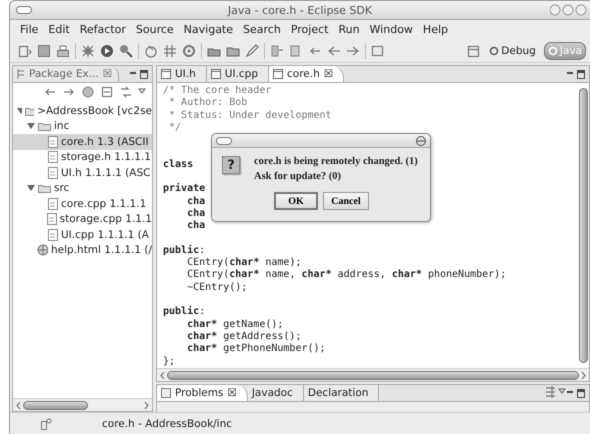 This screenshot has width=590, height=434. What do you see at coordinates (309, 29) in the screenshot?
I see `menu-item: Project` at bounding box center [309, 29].